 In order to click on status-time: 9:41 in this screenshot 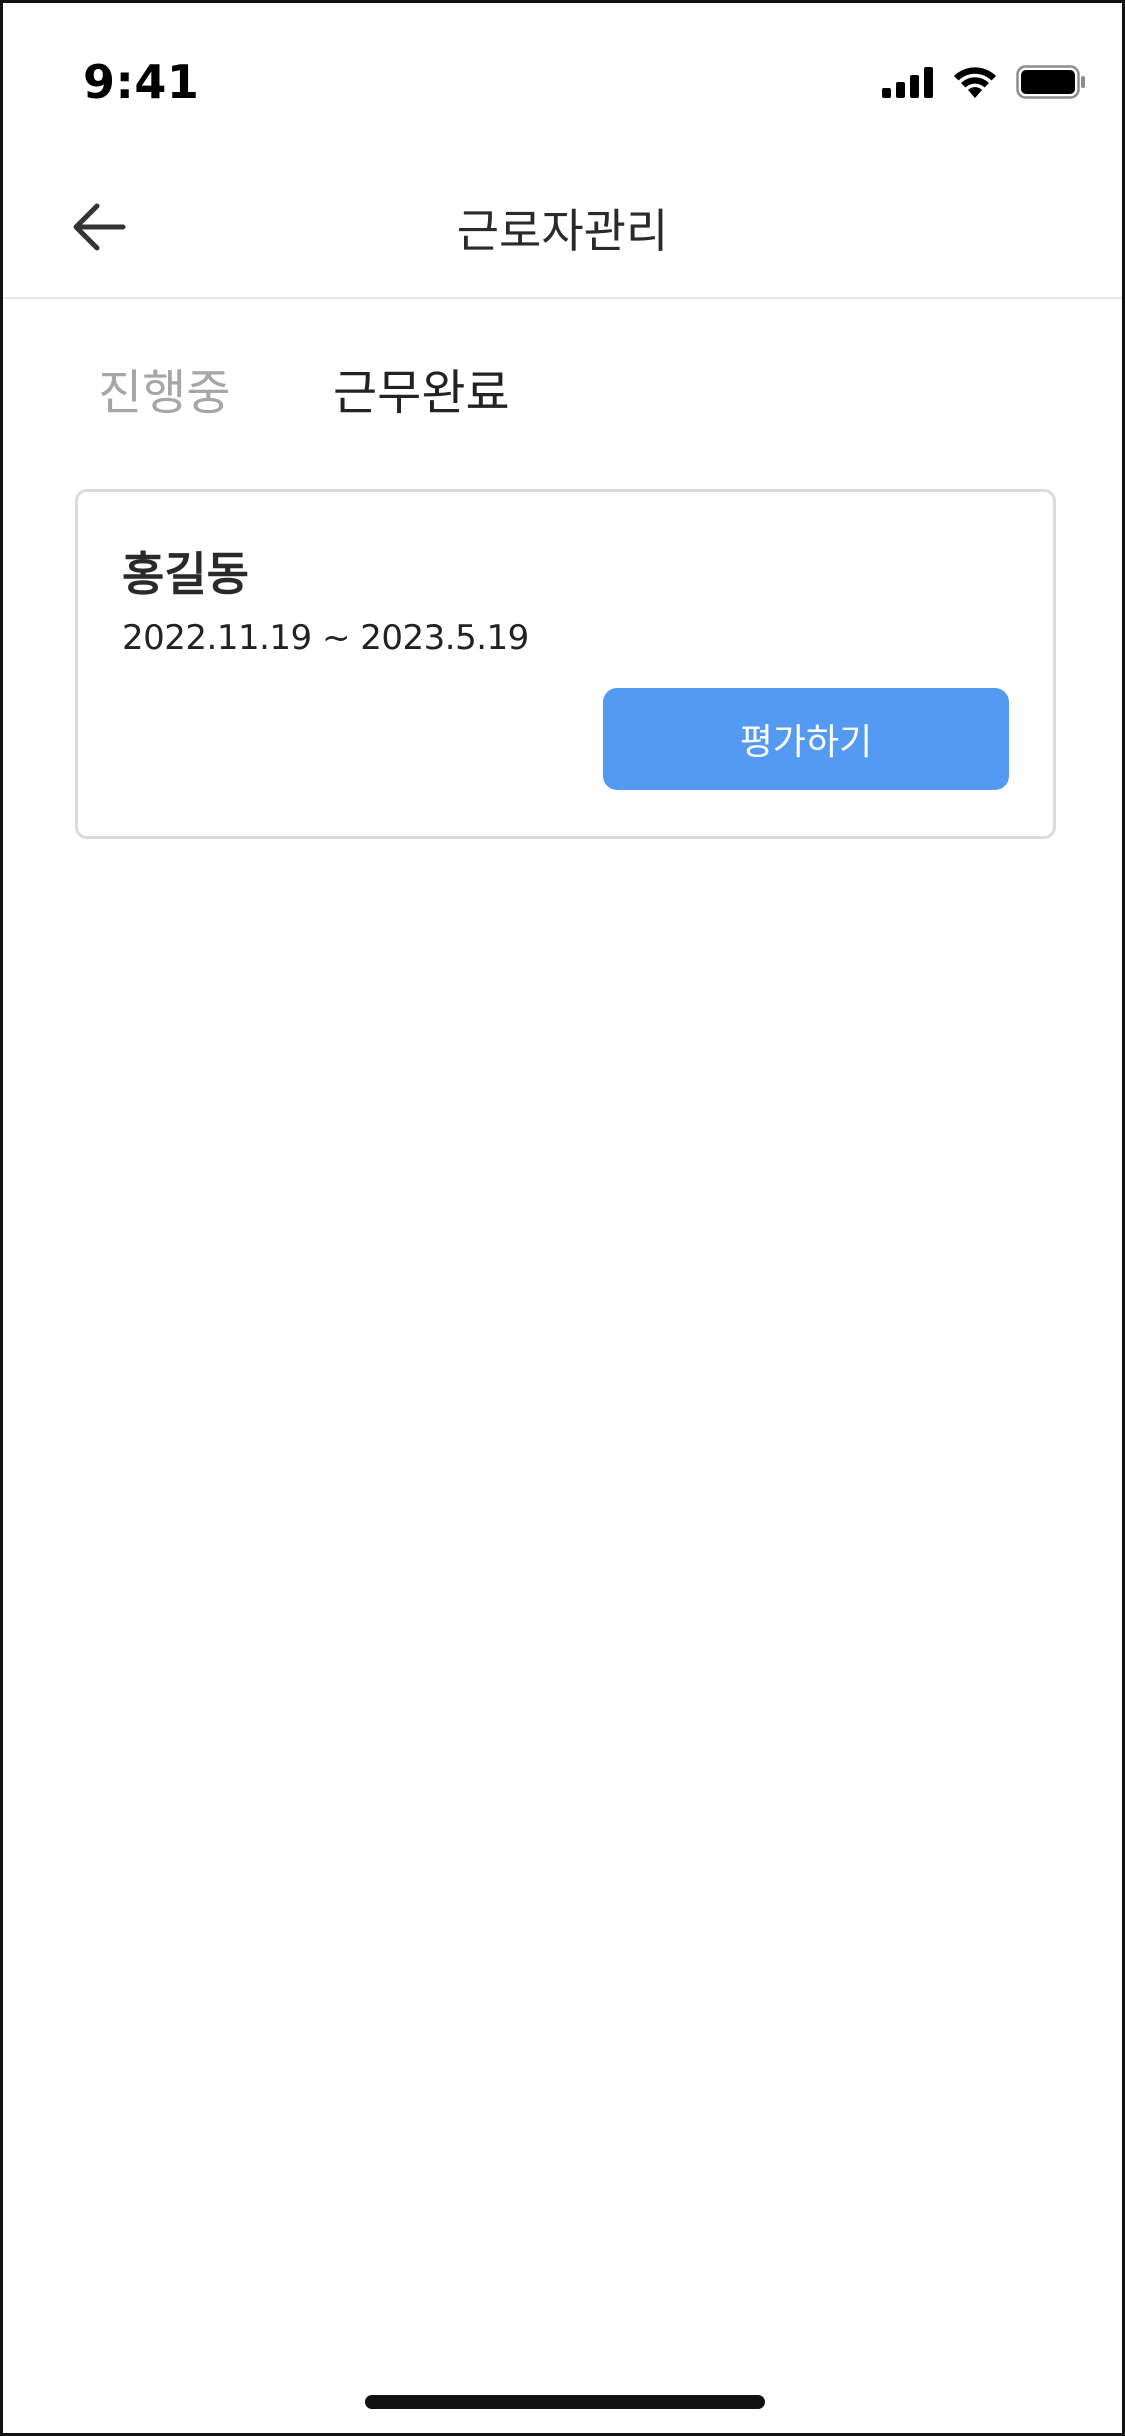, I will do `click(141, 82)`.